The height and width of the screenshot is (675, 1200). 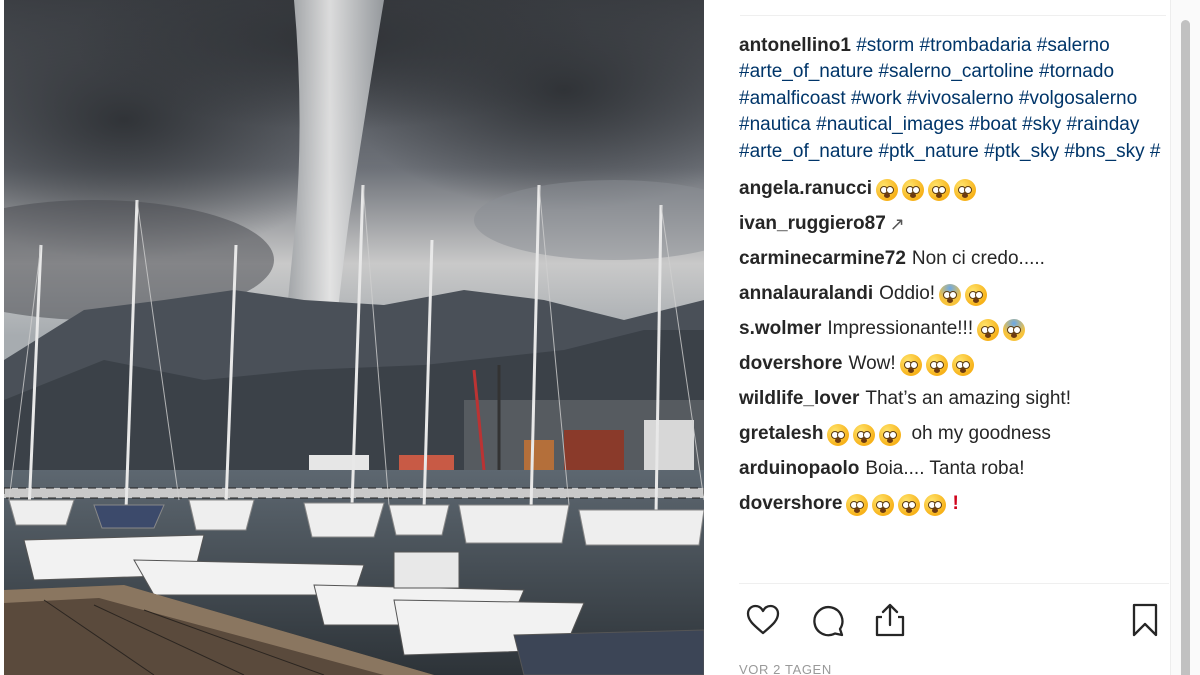 What do you see at coordinates (954, 224) in the screenshot?
I see `comment-row: ivan_ruggiero87 ↗` at bounding box center [954, 224].